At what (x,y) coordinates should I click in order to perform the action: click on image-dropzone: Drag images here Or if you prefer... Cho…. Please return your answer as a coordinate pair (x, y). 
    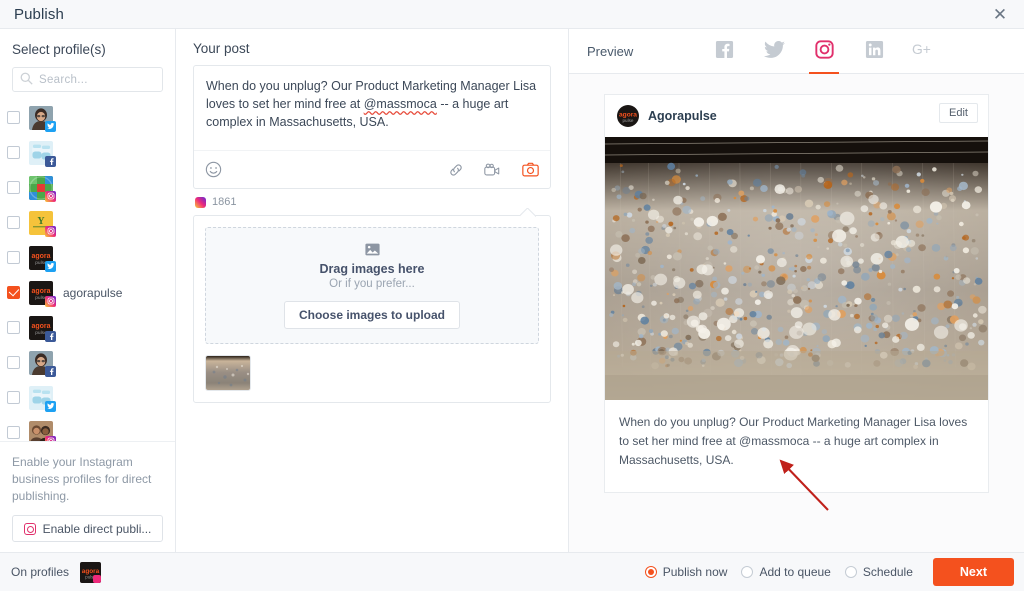
    Looking at the image, I should click on (372, 285).